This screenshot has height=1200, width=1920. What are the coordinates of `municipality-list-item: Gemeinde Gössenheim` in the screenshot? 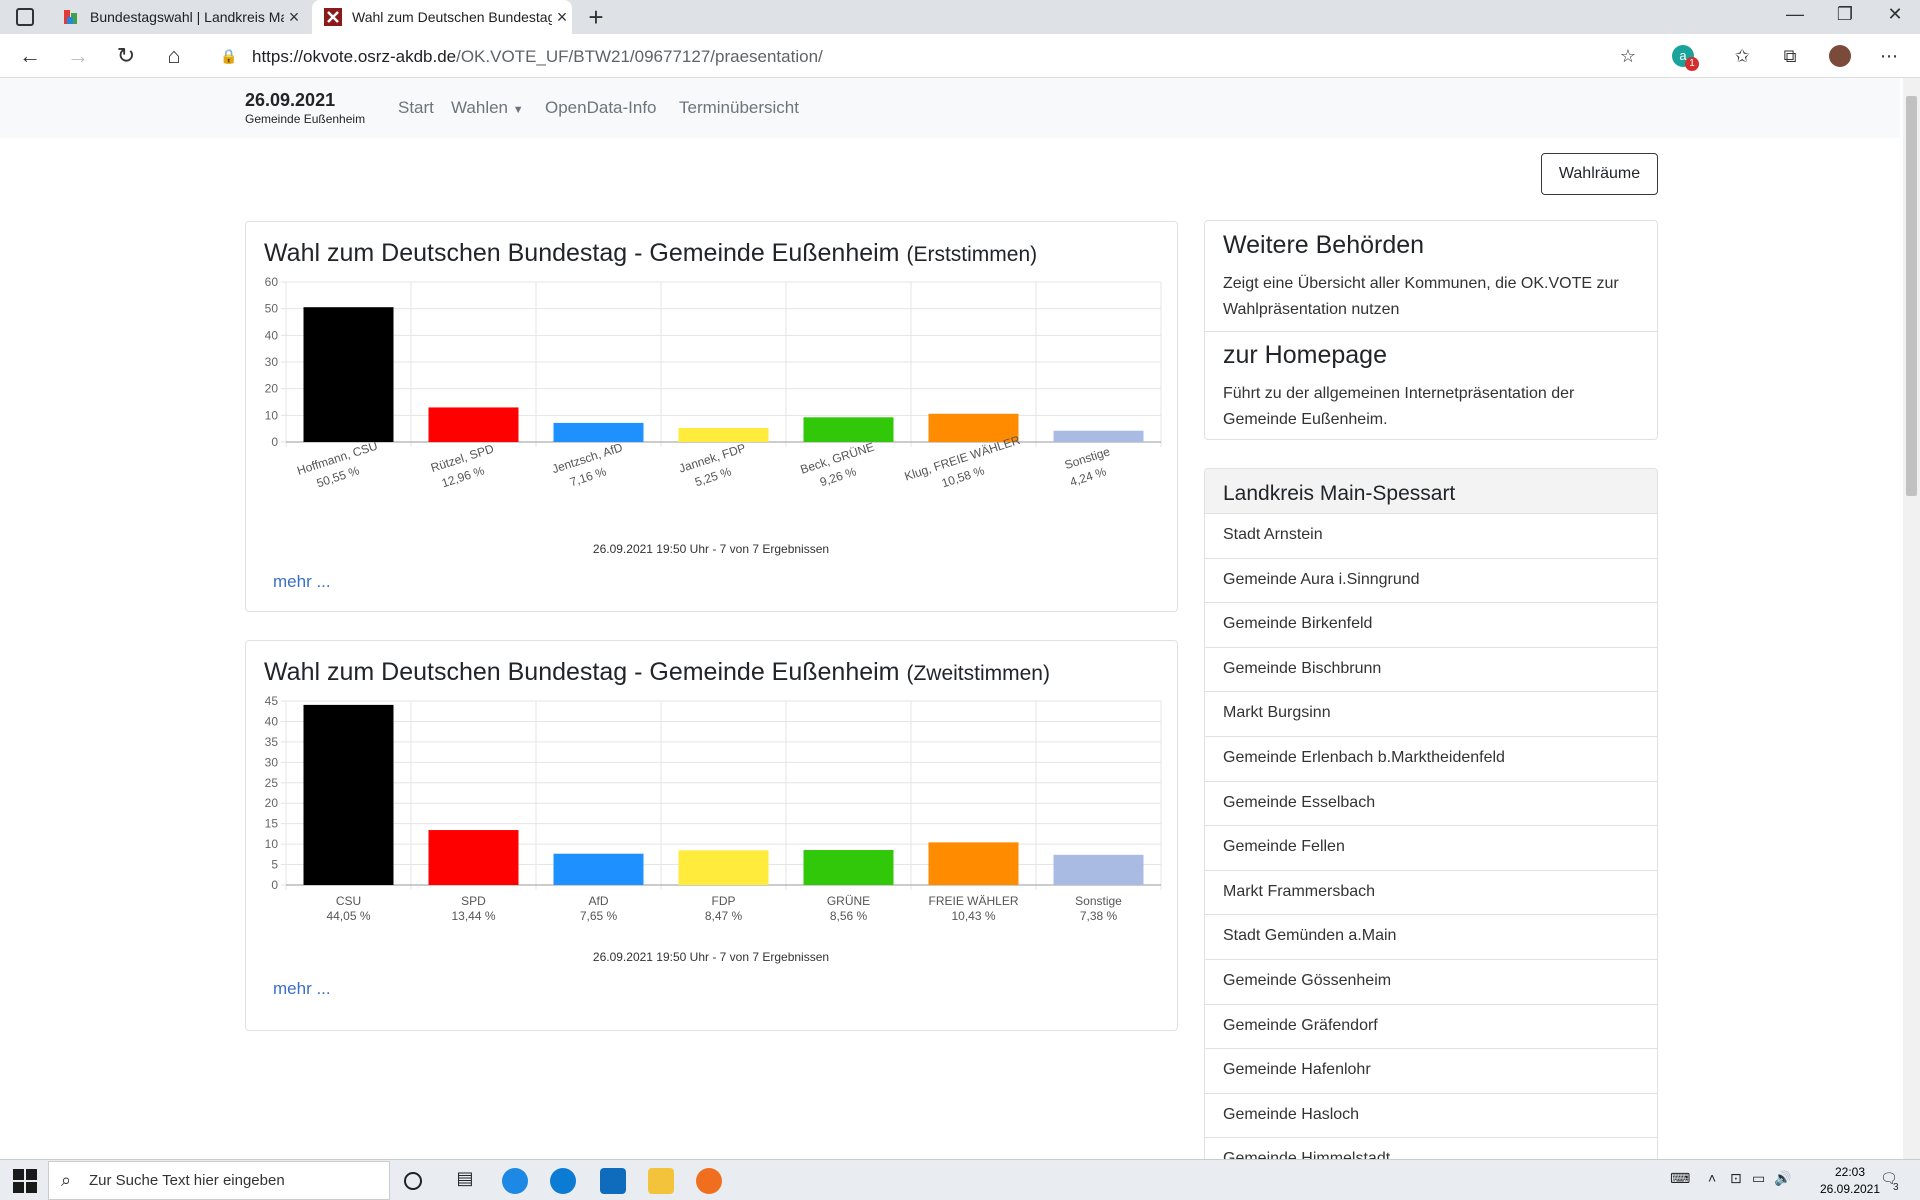 It's located at (1431, 982).